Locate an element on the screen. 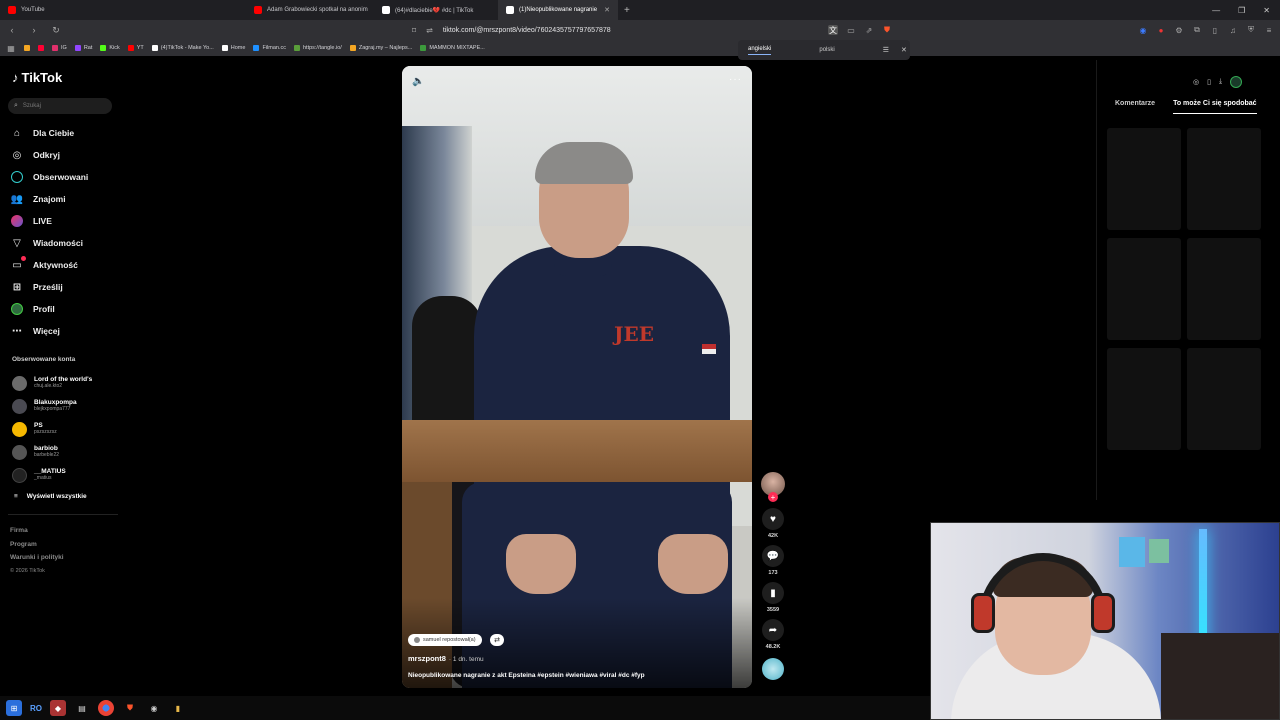 Image resolution: width=1280 pixels, height=720 pixels. volume-icon: 🔈 is located at coordinates (418, 81).